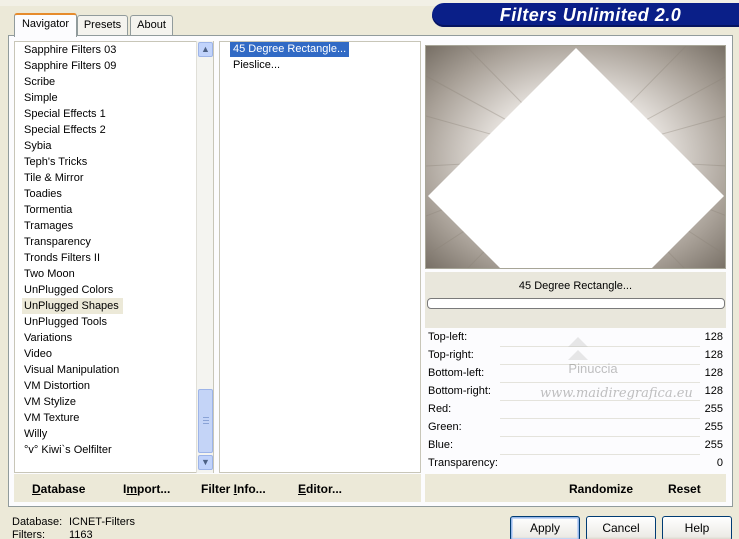  Describe the element at coordinates (686, 373) in the screenshot. I see `param-value-bottom-left: 128` at that location.